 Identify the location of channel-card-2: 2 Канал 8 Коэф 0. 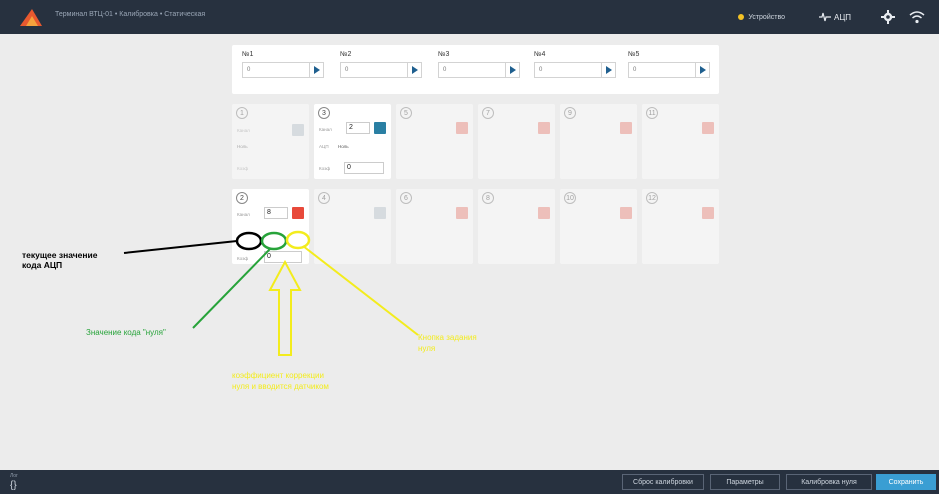
(270, 226).